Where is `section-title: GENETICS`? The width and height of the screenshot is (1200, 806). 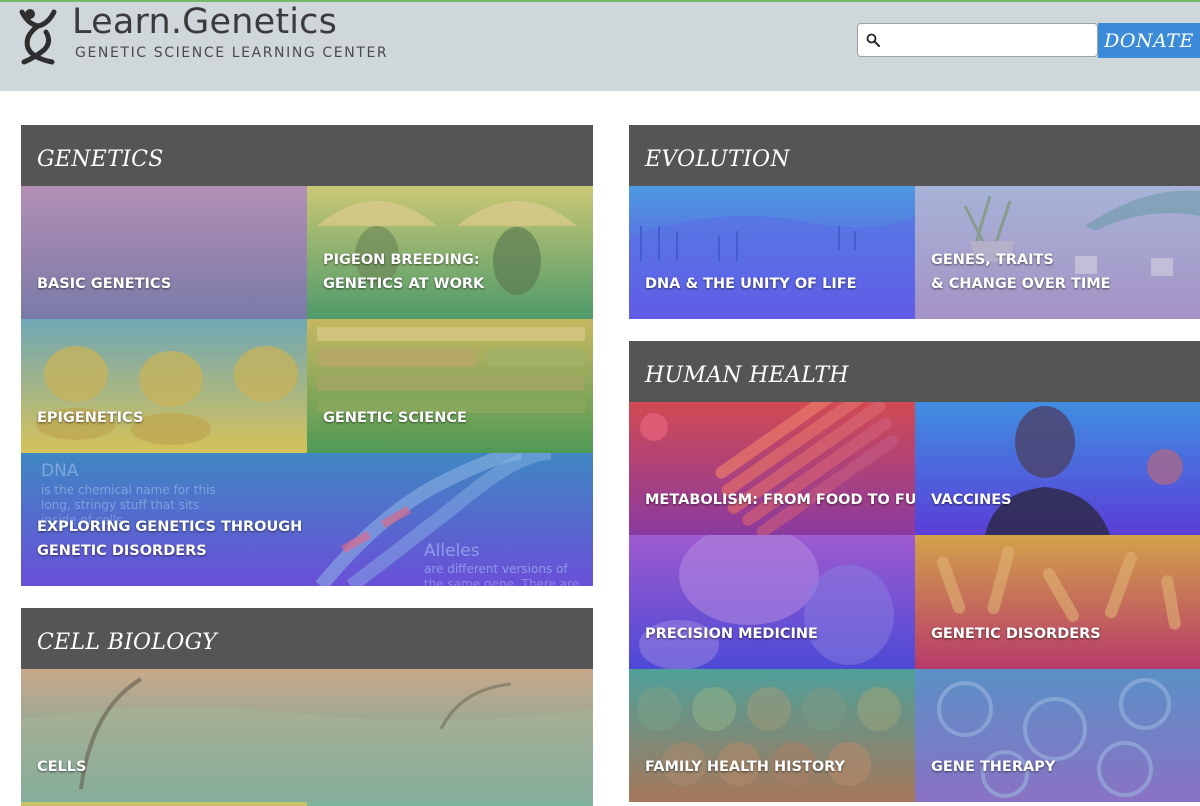
section-title: GENETICS is located at coordinates (100, 159).